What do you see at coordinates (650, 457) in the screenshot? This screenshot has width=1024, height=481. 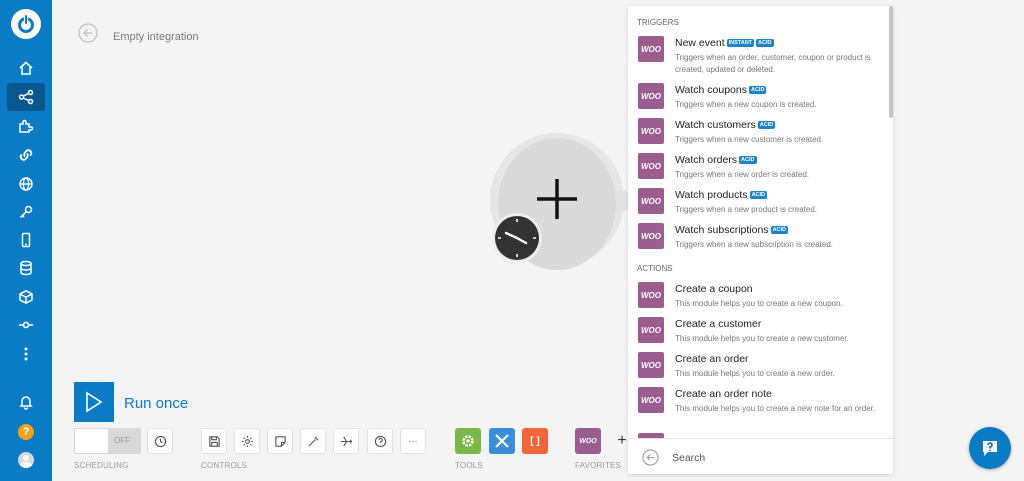 I see `search-back-icon` at bounding box center [650, 457].